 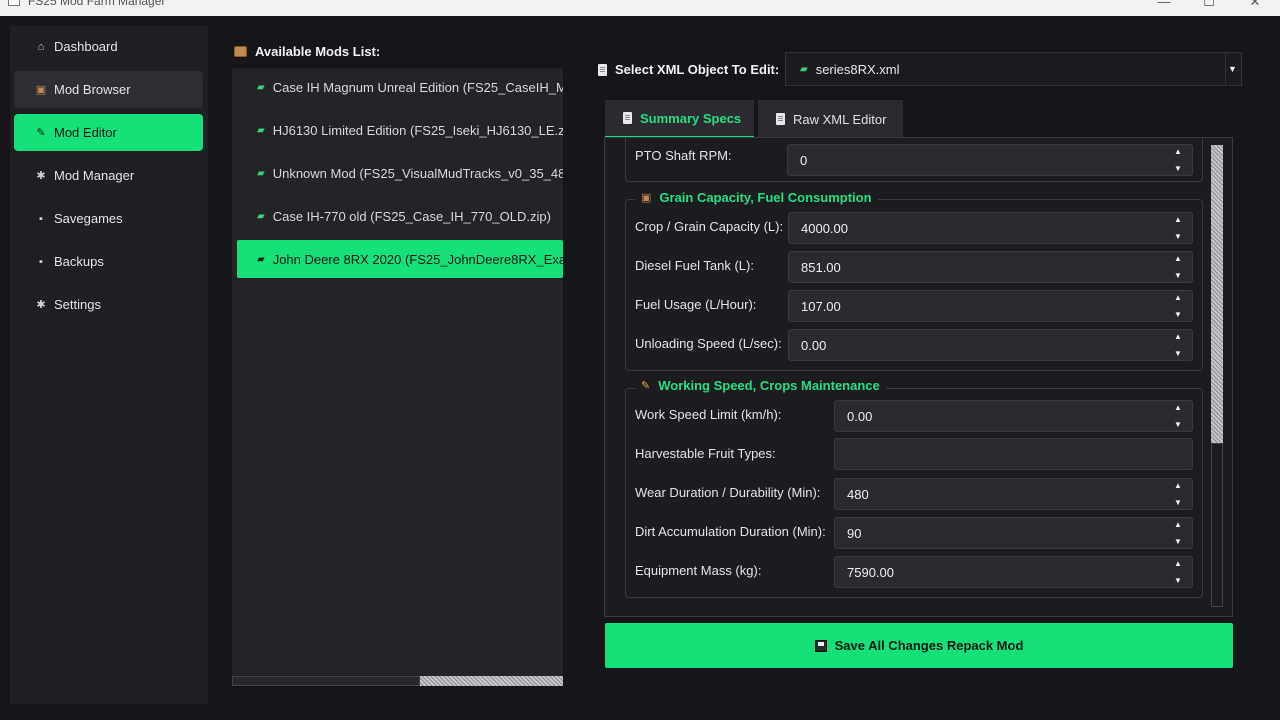 I want to click on home-icon: ⌂, so click(x=41, y=46).